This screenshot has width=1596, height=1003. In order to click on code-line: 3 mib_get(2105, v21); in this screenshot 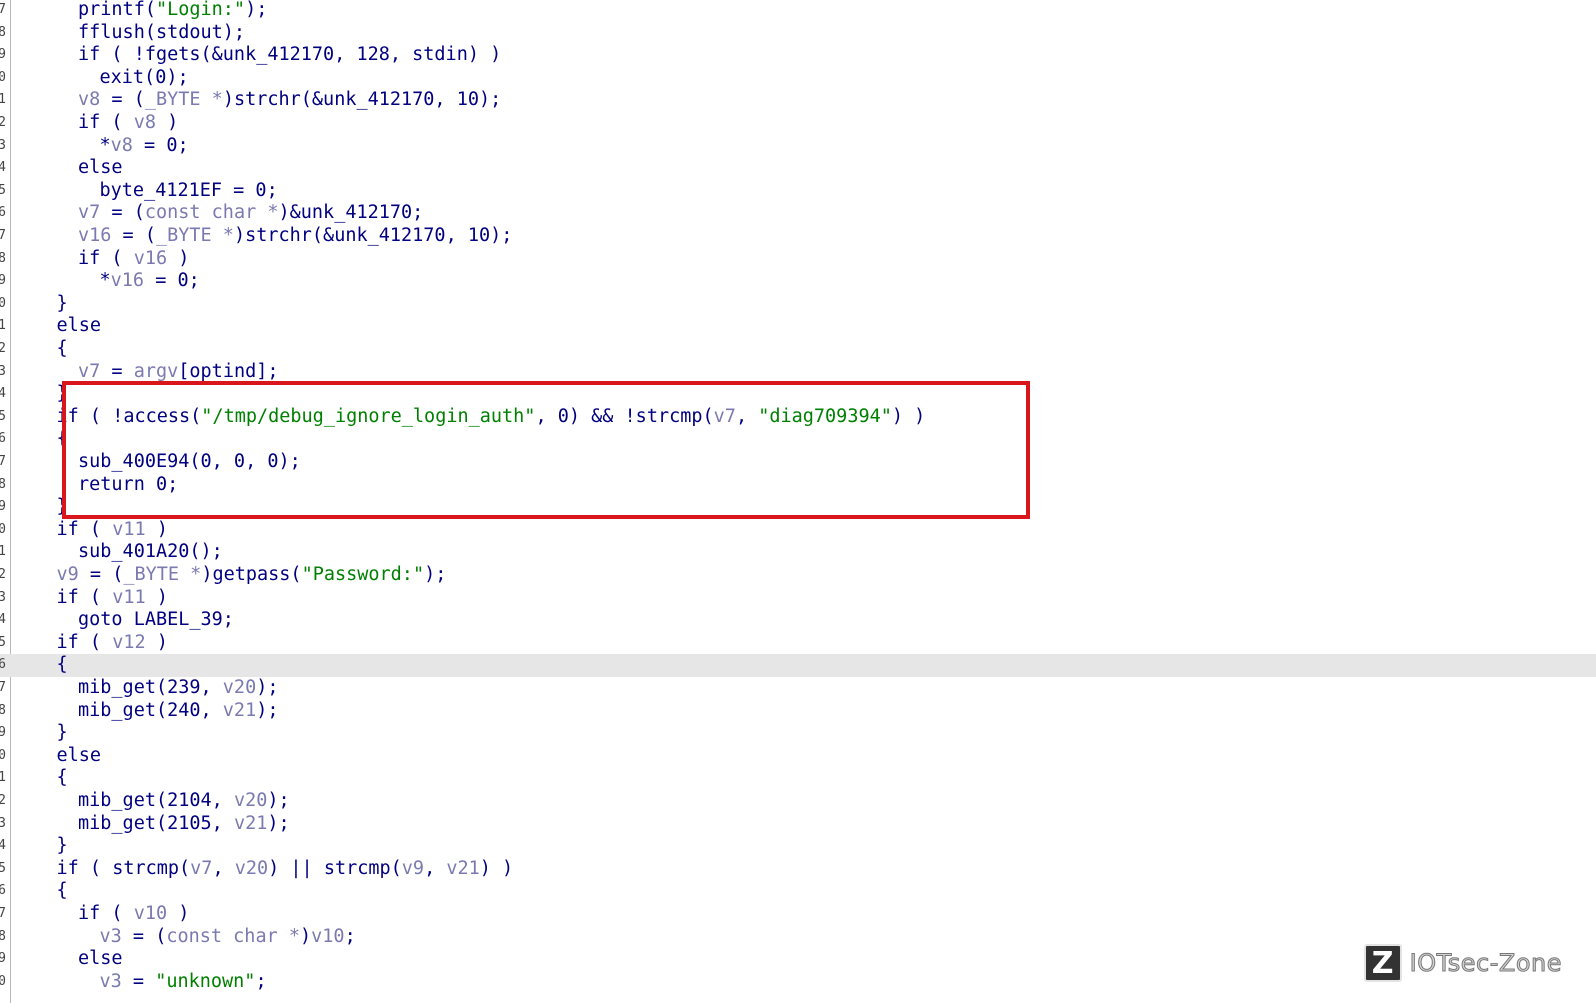, I will do `click(798, 824)`.